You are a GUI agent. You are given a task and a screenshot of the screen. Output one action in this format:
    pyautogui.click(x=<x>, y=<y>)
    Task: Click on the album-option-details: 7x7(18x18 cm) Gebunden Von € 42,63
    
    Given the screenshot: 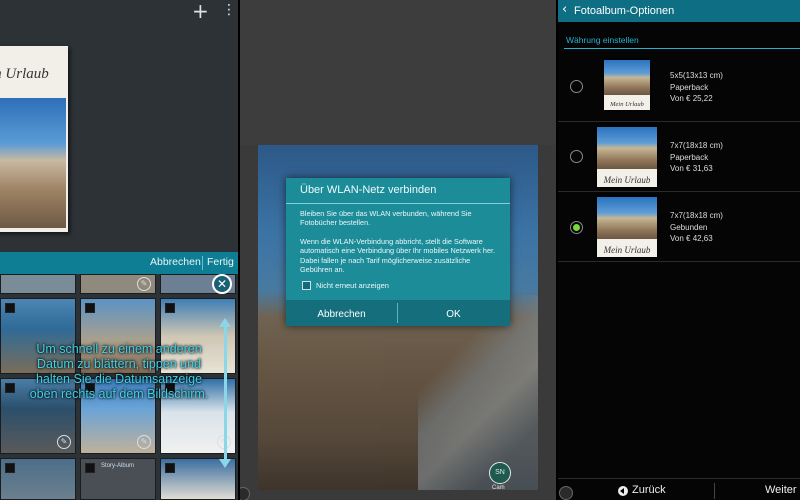 What is the action you would take?
    pyautogui.click(x=696, y=227)
    